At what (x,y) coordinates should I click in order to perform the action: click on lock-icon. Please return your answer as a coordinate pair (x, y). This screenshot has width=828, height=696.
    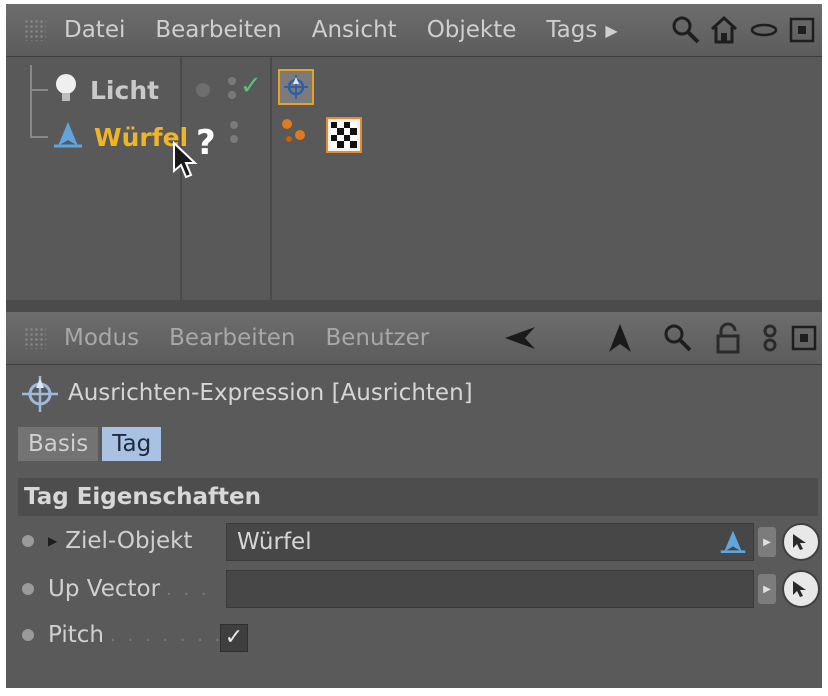
    Looking at the image, I should click on (728, 338).